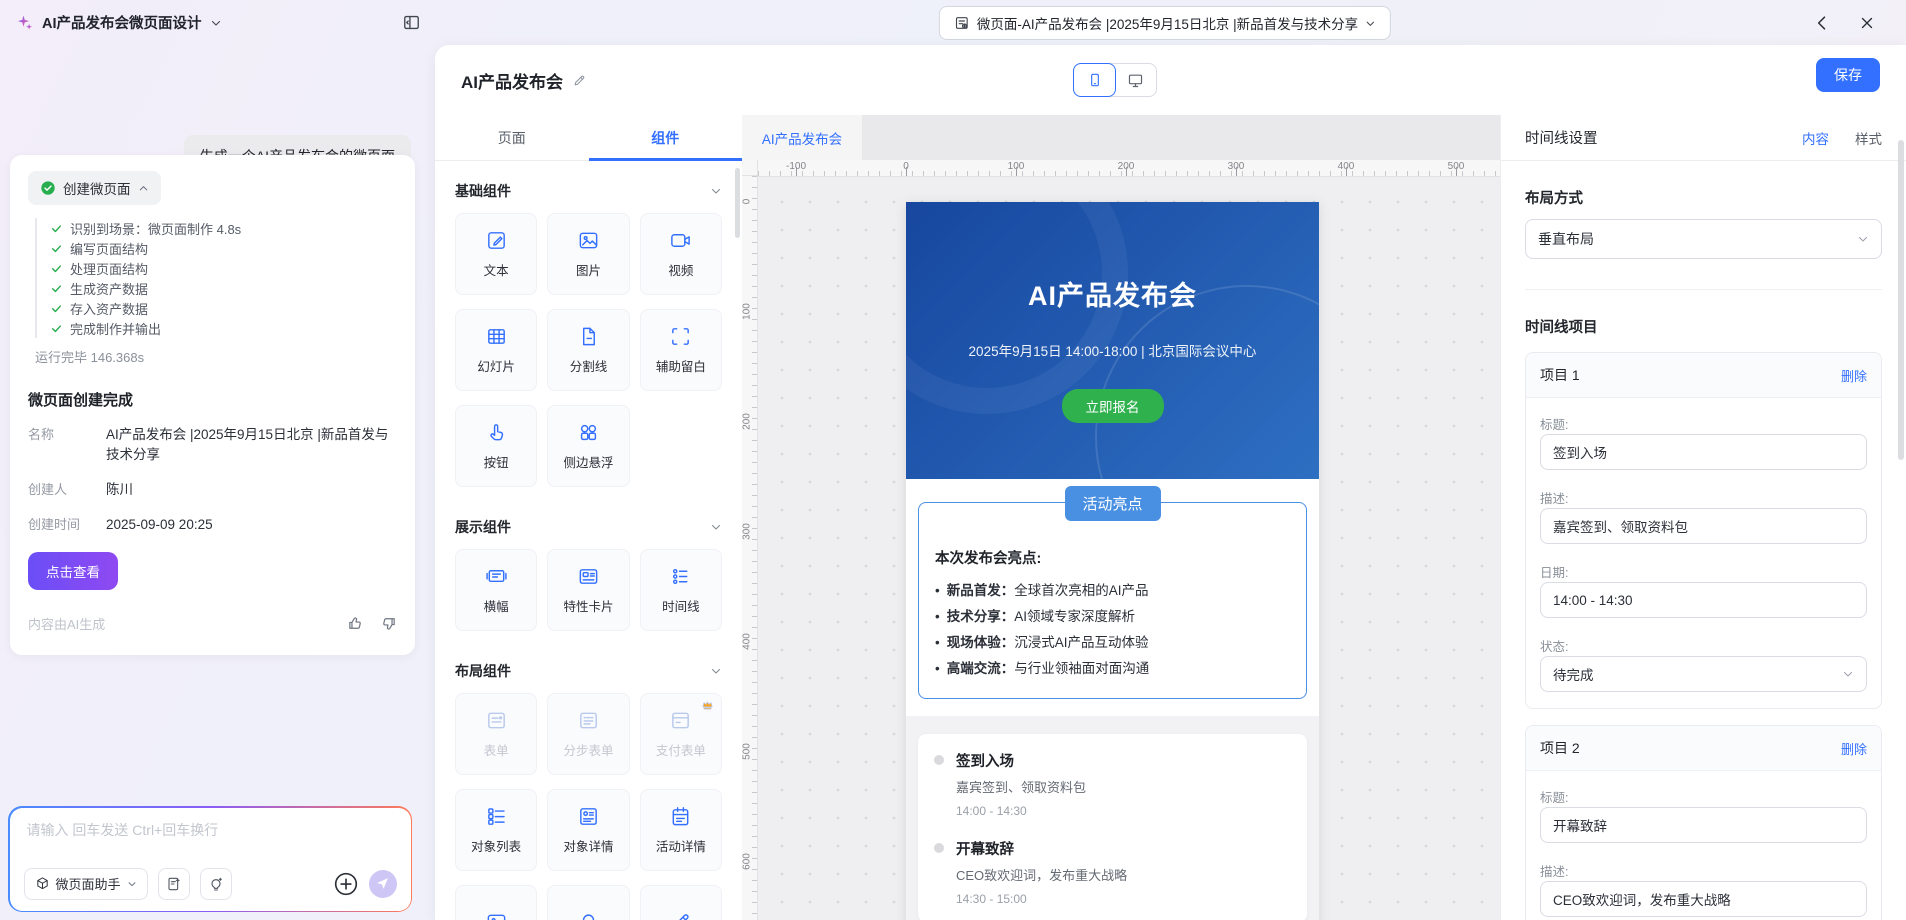 The image size is (1906, 920). What do you see at coordinates (1560, 748) in the screenshot?
I see `item-name: 项目 2` at bounding box center [1560, 748].